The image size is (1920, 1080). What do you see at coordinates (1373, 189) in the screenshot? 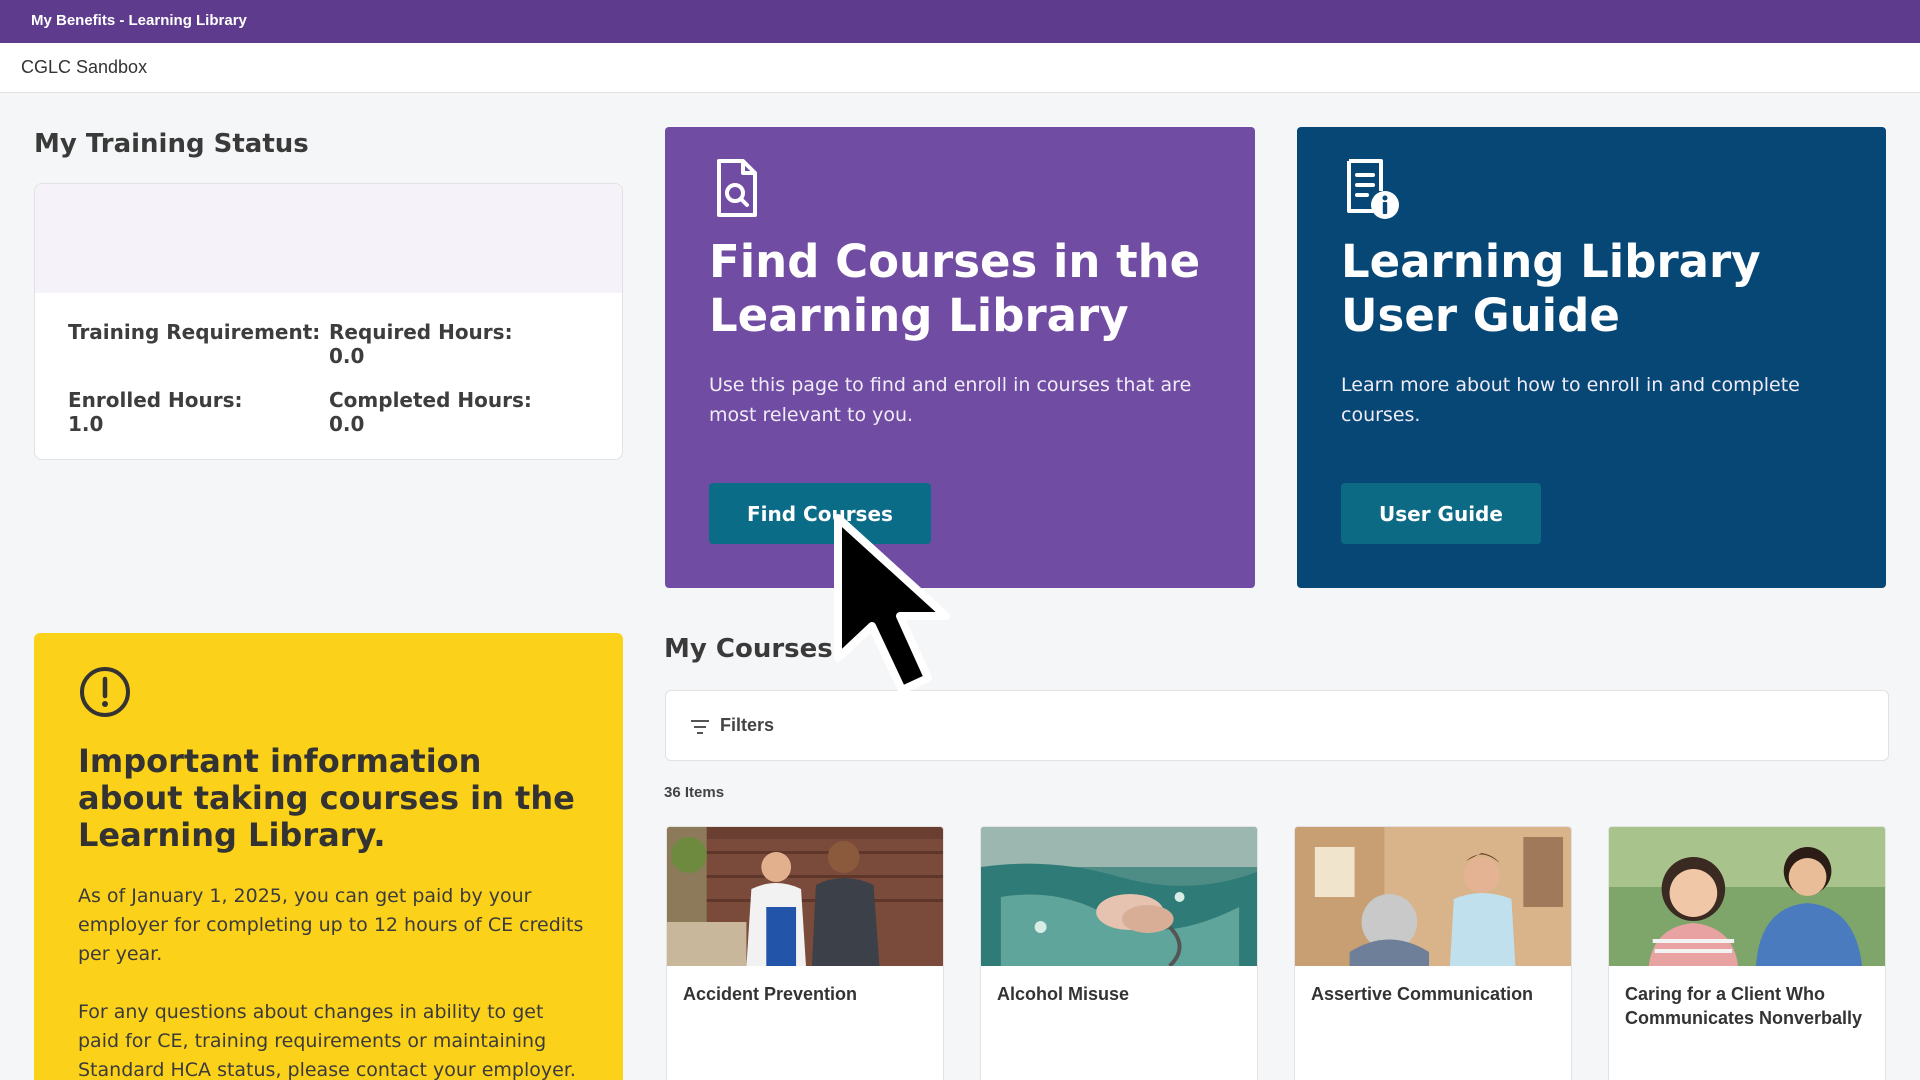
I see `document-info-icon` at bounding box center [1373, 189].